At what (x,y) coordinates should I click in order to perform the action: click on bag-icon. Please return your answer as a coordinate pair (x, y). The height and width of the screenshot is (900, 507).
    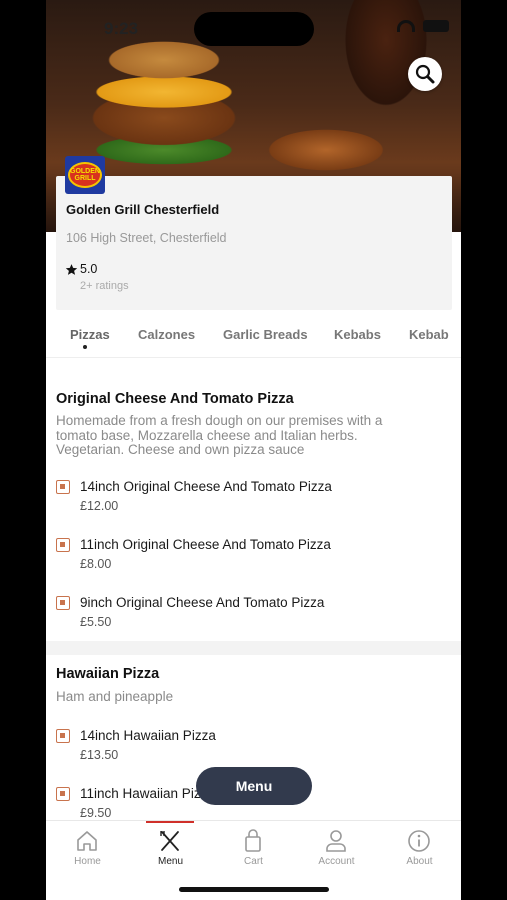
    Looking at the image, I should click on (253, 840).